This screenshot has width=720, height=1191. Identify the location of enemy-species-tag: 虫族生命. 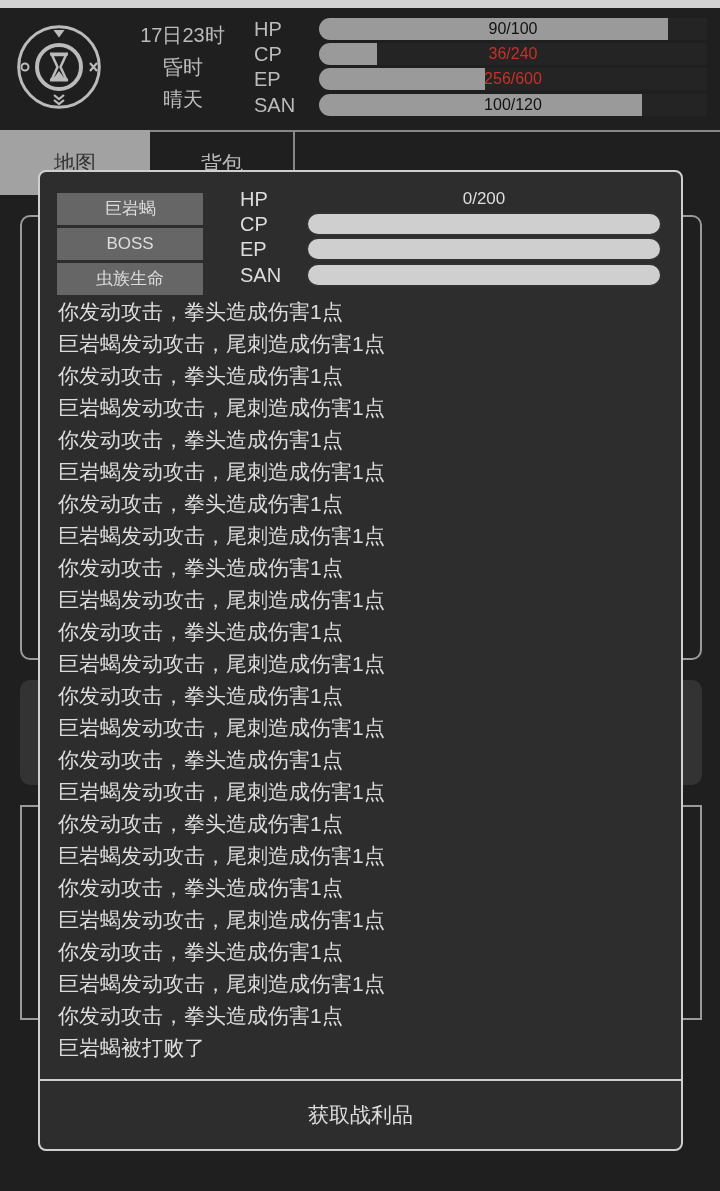
(130, 279).